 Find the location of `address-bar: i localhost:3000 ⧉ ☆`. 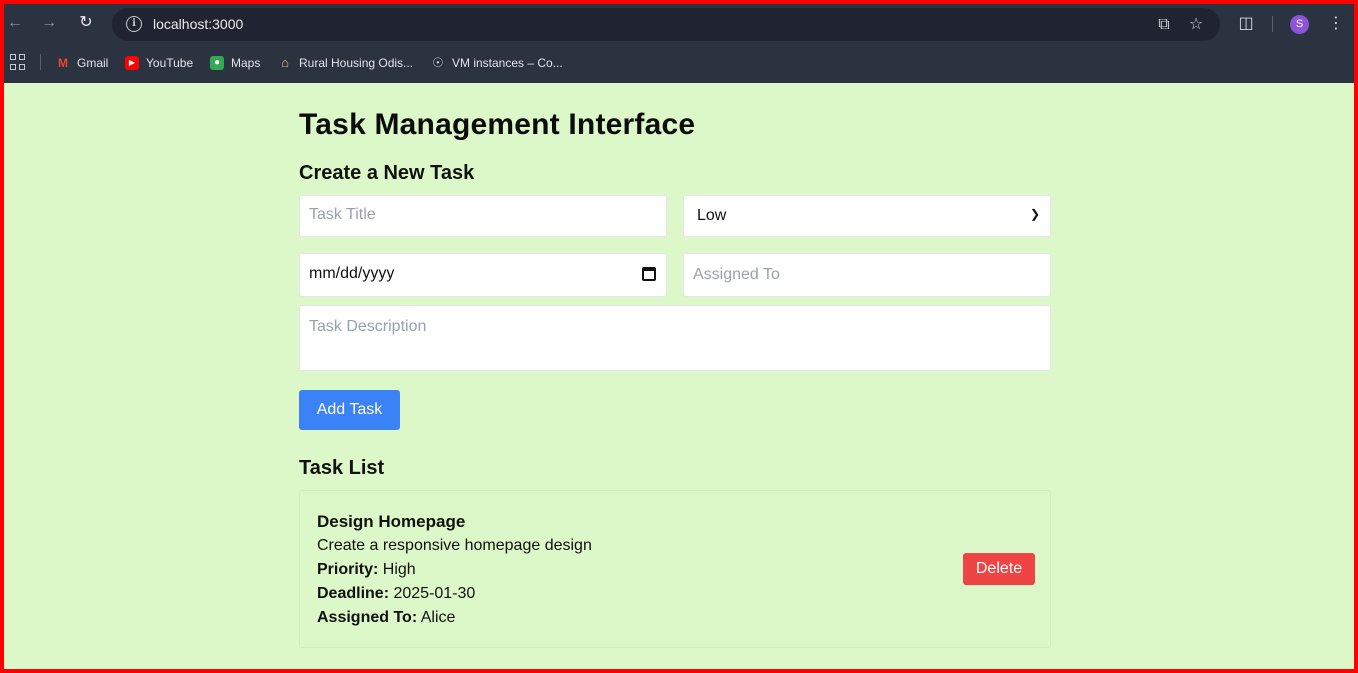

address-bar: i localhost:3000 ⧉ ☆ is located at coordinates (666, 24).